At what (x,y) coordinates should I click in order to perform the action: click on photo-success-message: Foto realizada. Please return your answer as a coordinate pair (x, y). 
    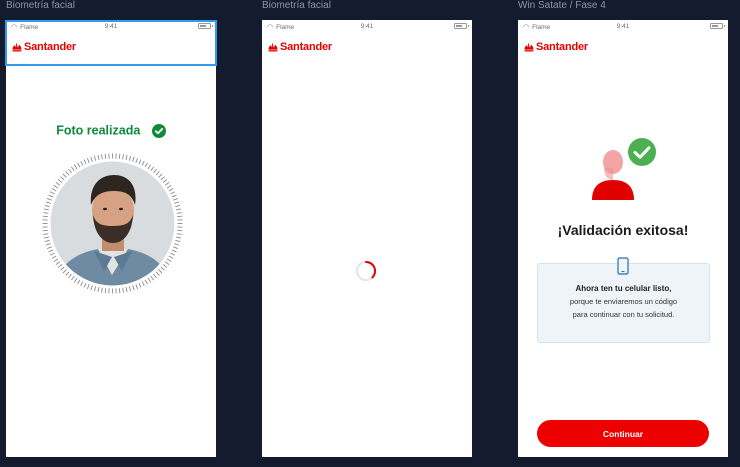
    Looking at the image, I should click on (111, 130).